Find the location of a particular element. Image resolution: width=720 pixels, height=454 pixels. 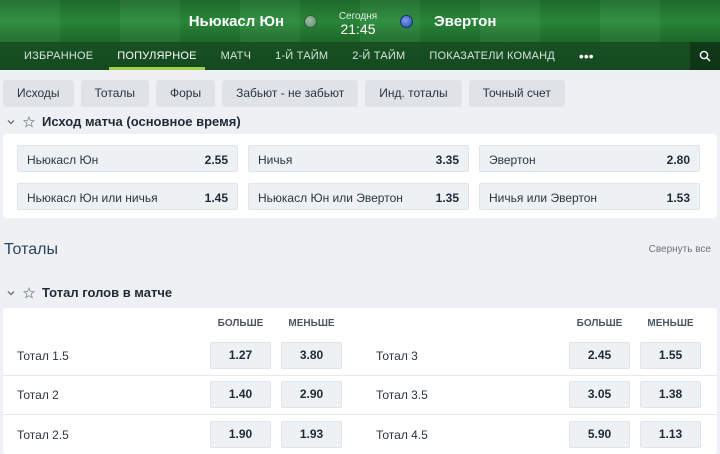

odd-value: 1.35 is located at coordinates (447, 198).